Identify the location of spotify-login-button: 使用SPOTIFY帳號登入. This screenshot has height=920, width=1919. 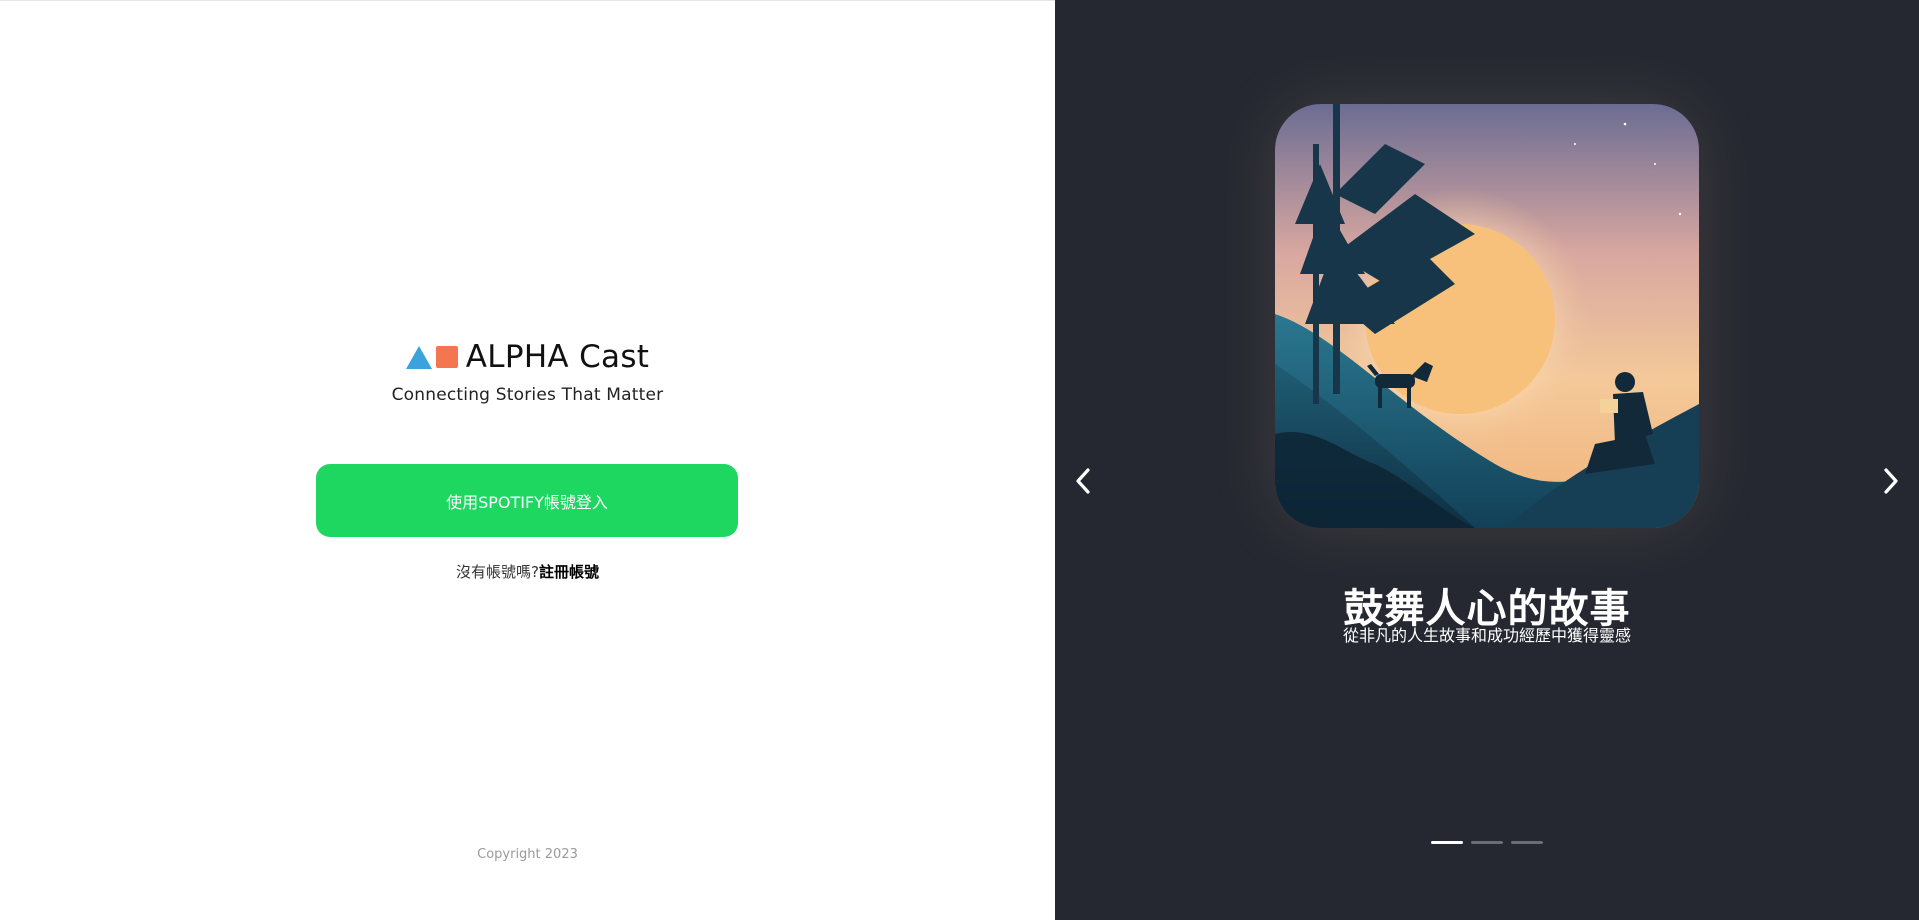
(527, 500).